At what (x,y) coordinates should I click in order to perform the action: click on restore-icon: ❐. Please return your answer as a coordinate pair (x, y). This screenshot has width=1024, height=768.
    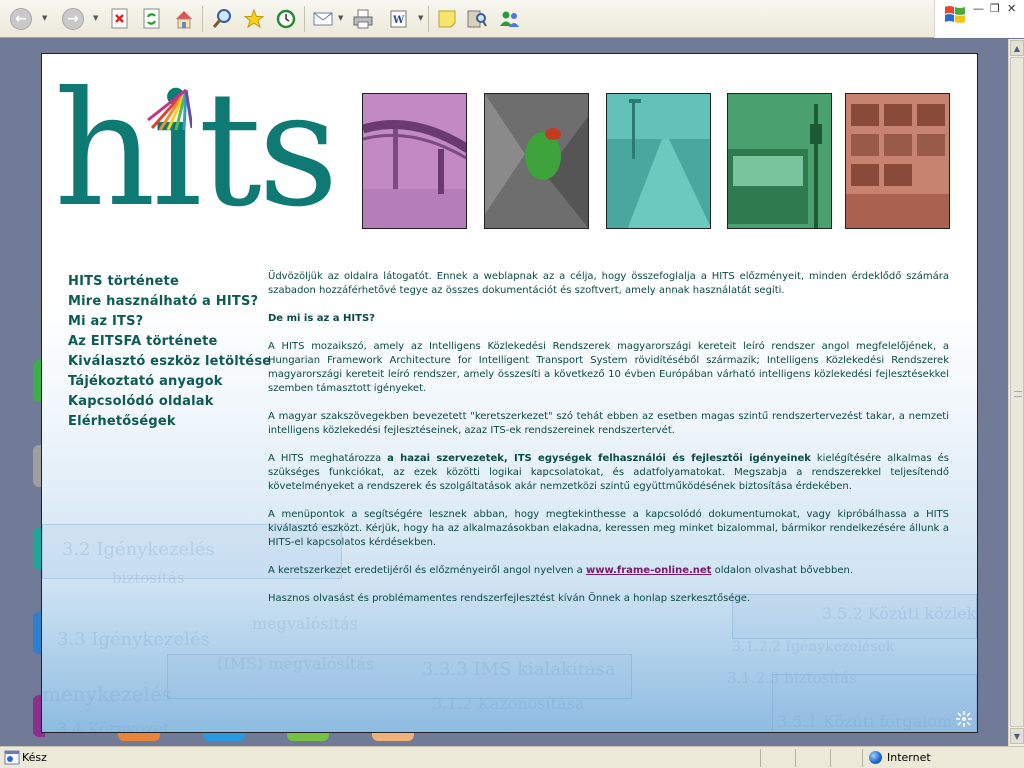
    Looking at the image, I should click on (995, 8).